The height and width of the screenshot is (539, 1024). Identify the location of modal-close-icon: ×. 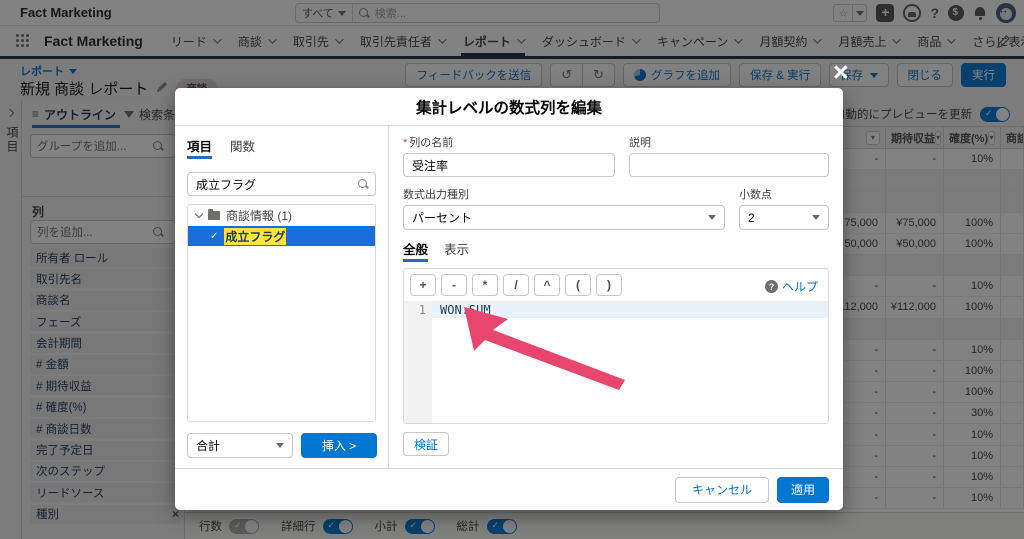
(841, 72).